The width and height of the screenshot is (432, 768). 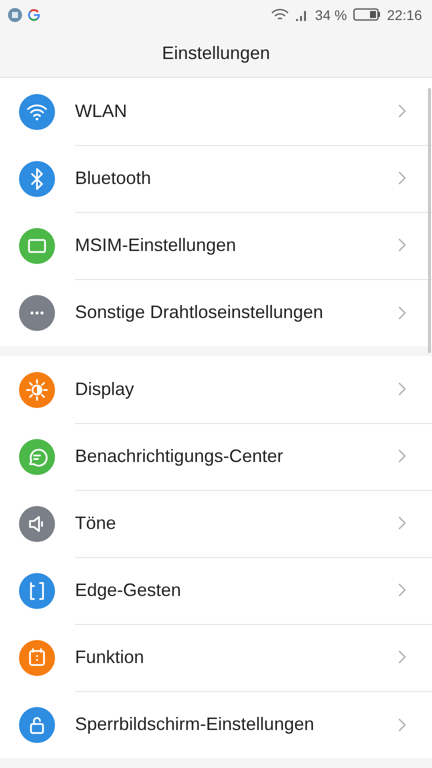 What do you see at coordinates (34, 14) in the screenshot?
I see `google-icon` at bounding box center [34, 14].